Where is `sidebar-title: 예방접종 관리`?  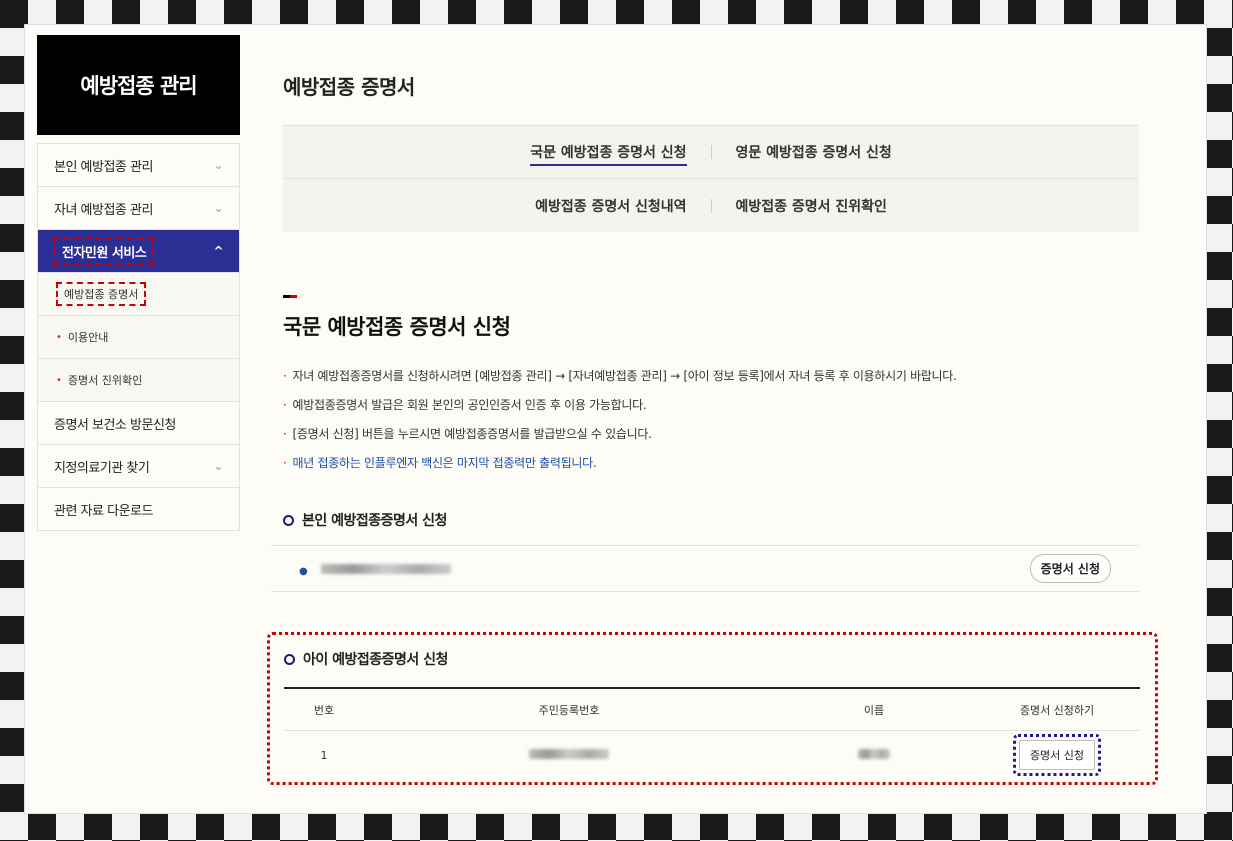 sidebar-title: 예방접종 관리 is located at coordinates (138, 85).